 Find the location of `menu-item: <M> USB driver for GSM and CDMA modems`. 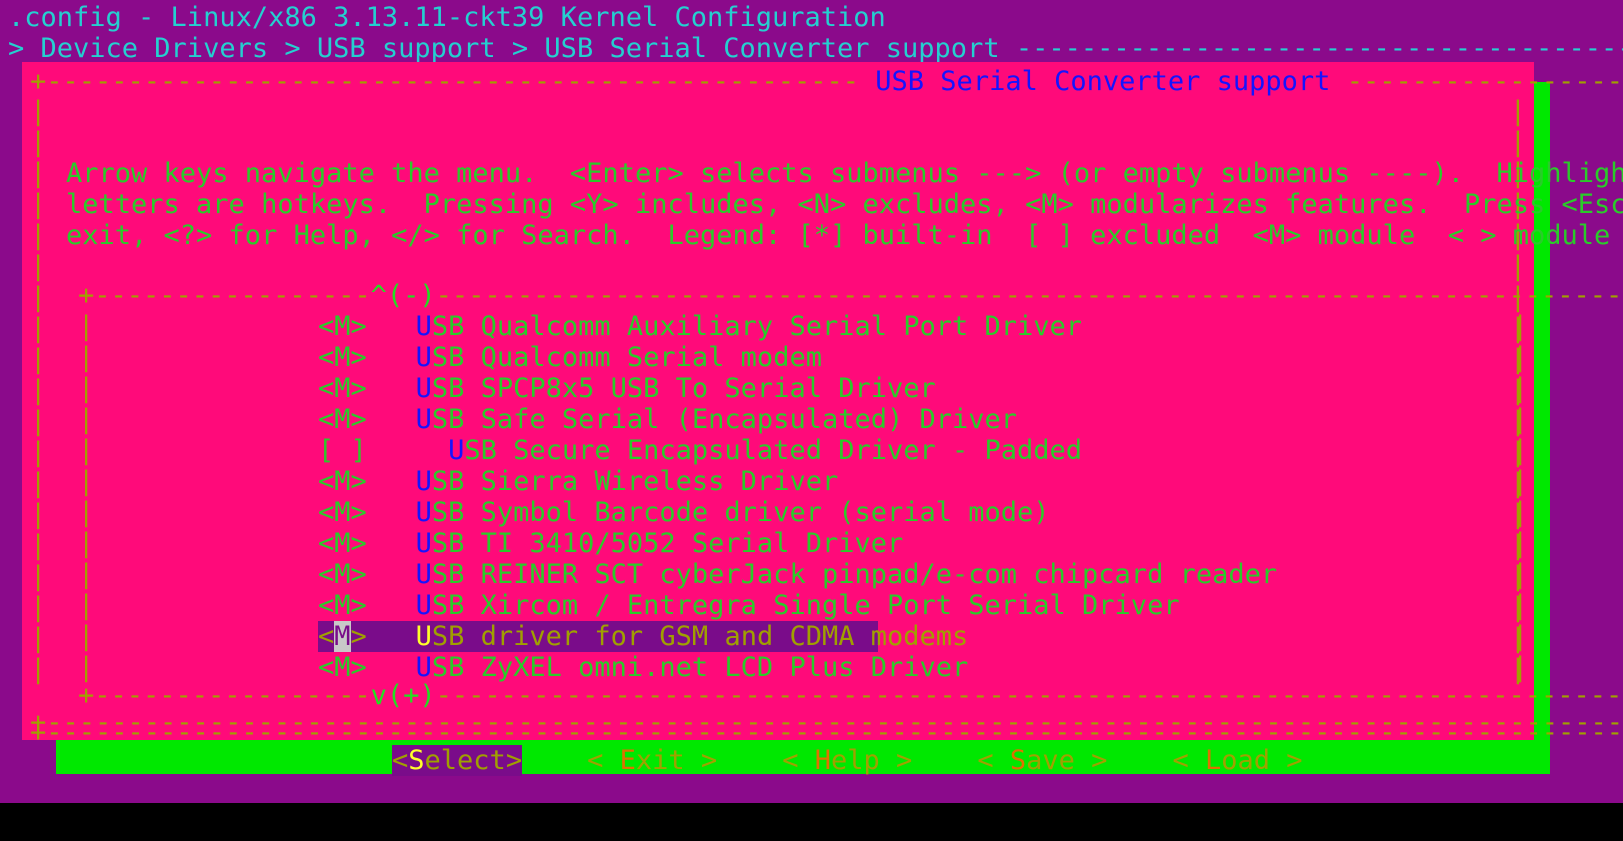

menu-item: <M> USB driver for GSM and CDMA modems is located at coordinates (643, 636).